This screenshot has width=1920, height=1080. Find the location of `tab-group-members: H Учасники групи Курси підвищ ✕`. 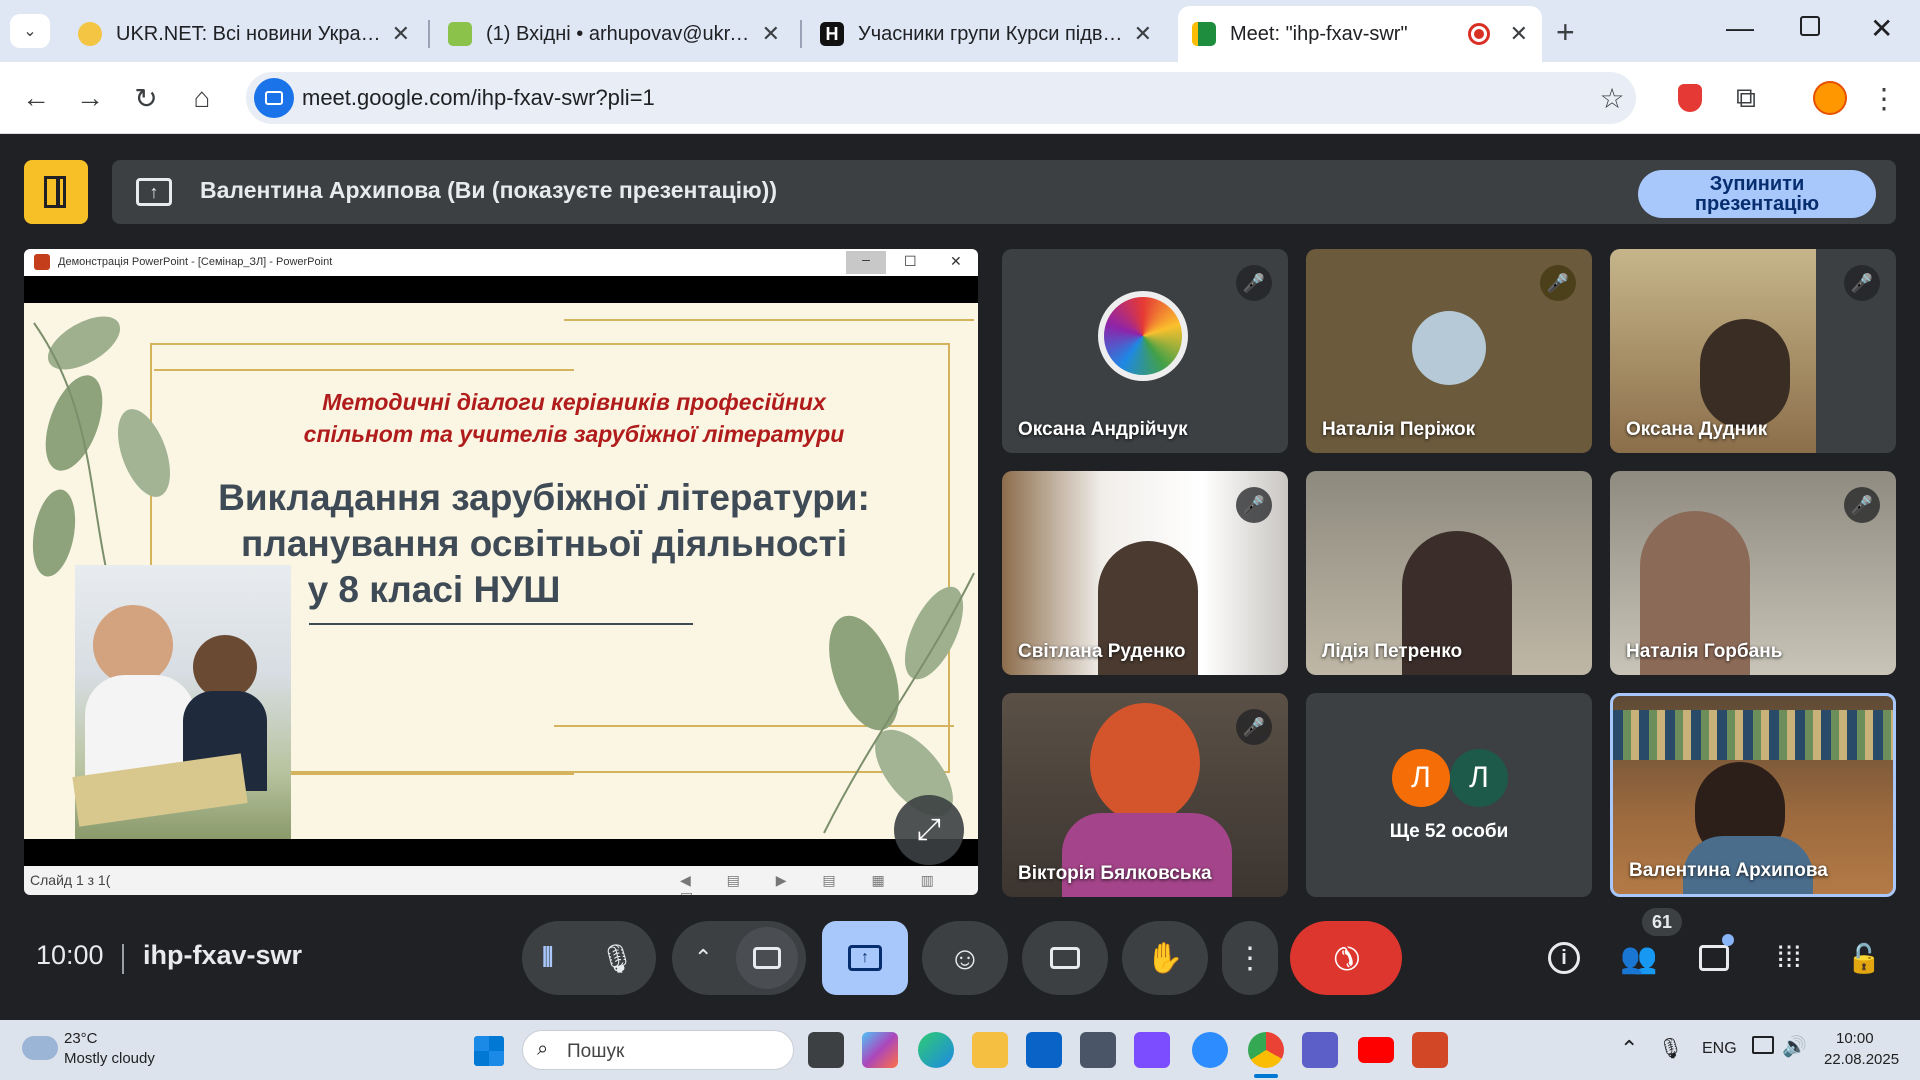

tab-group-members: H Учасники групи Курси підвищ ✕ is located at coordinates (986, 34).